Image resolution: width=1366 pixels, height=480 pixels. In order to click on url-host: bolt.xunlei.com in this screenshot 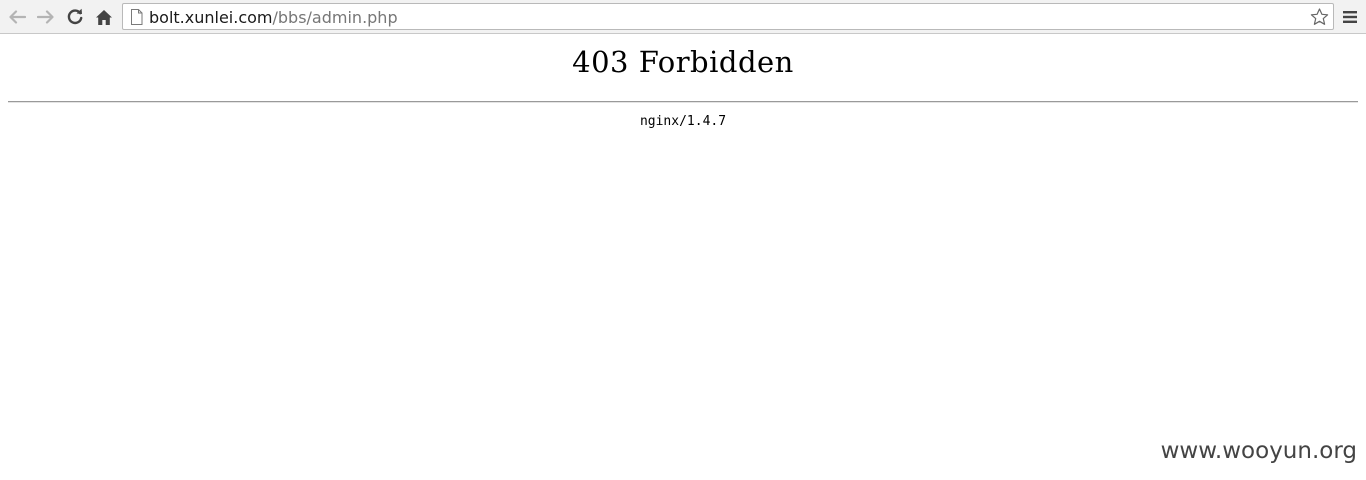, I will do `click(211, 17)`.